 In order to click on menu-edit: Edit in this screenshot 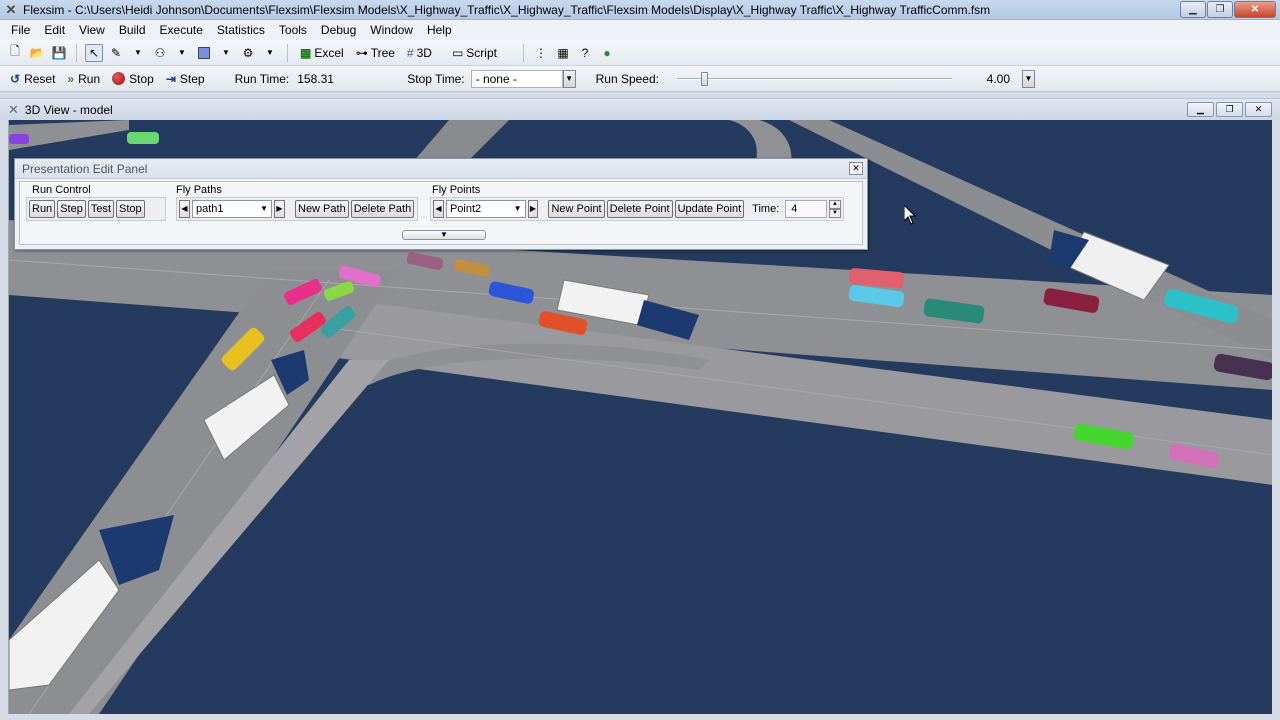, I will do `click(54, 30)`.